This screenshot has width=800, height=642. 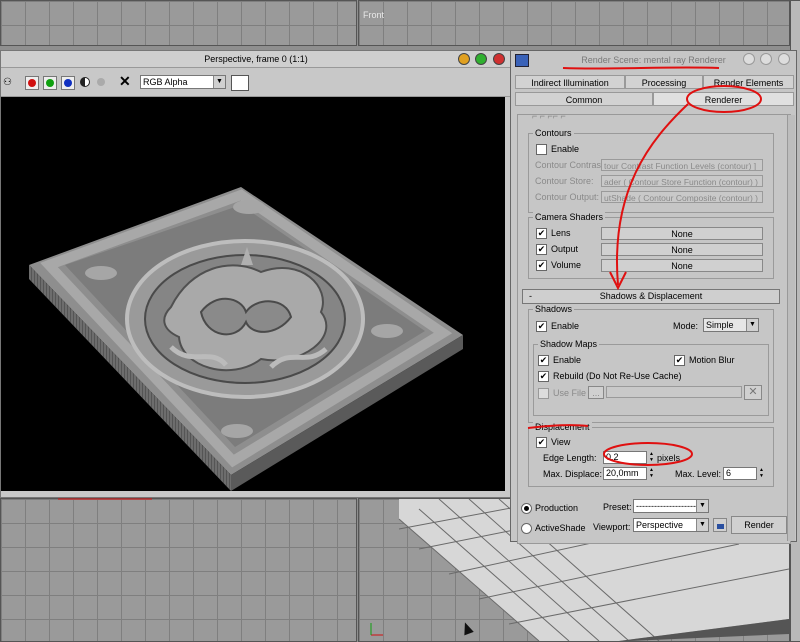 What do you see at coordinates (376, 629) in the screenshot?
I see `axis-gizmo-icon` at bounding box center [376, 629].